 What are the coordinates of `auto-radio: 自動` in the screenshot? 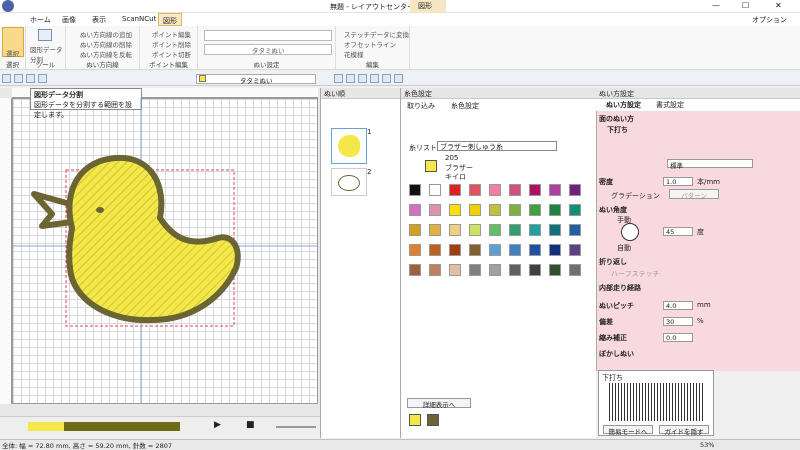 It's located at (624, 248).